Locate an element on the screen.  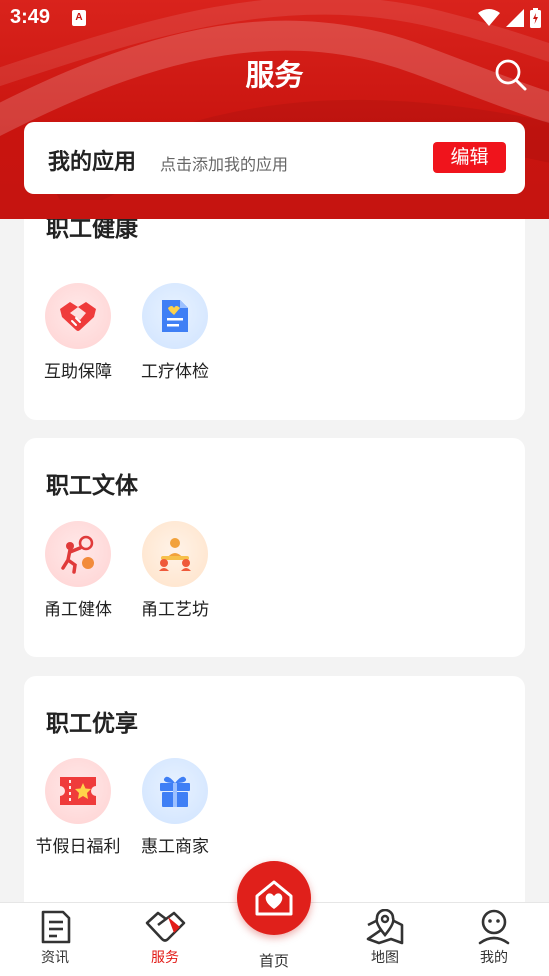
tab-service: 服务 is located at coordinates (165, 939).